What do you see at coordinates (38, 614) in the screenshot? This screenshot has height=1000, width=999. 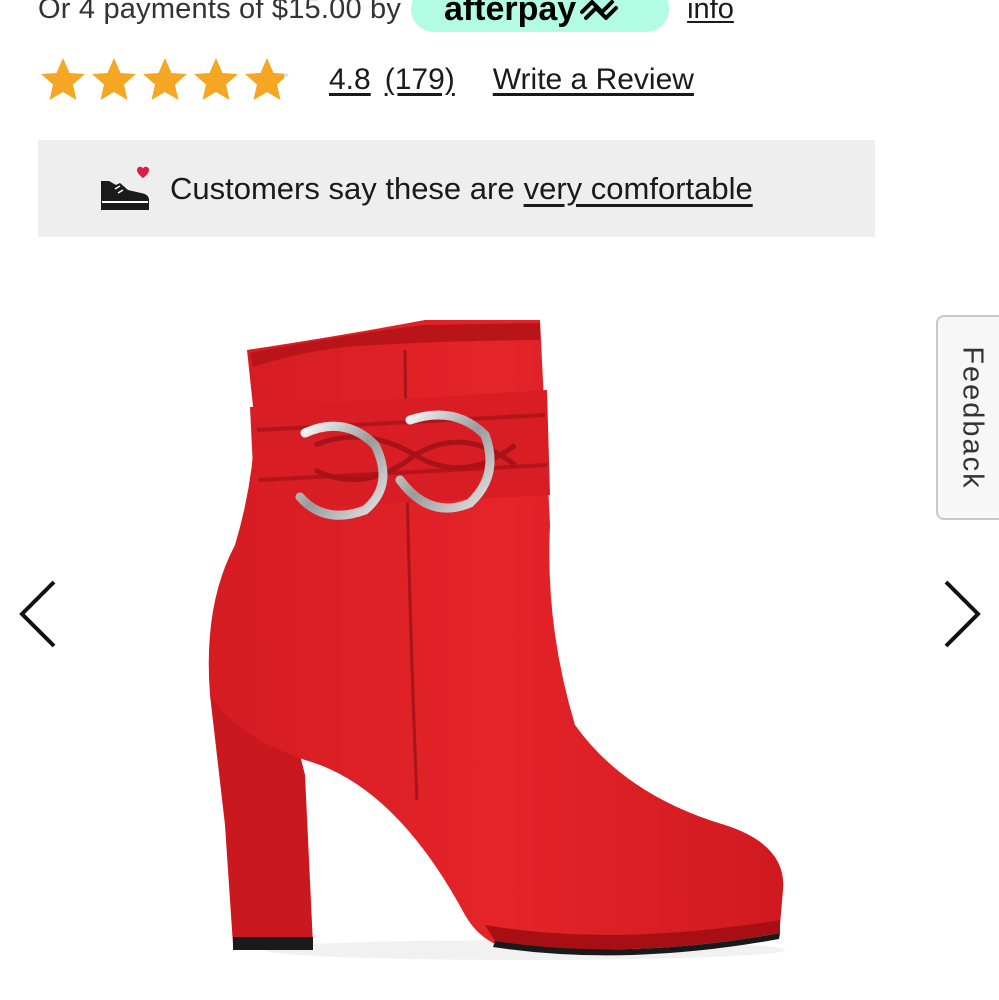 I see `chevron-left-icon` at bounding box center [38, 614].